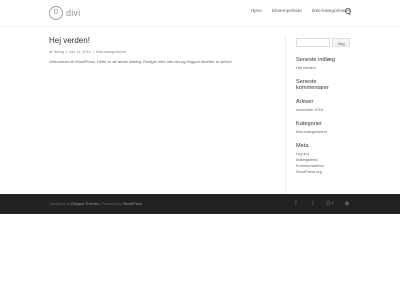 The width and height of the screenshot is (400, 300). Describe the element at coordinates (56, 12) in the screenshot. I see `logo-mark-icon: D` at that location.